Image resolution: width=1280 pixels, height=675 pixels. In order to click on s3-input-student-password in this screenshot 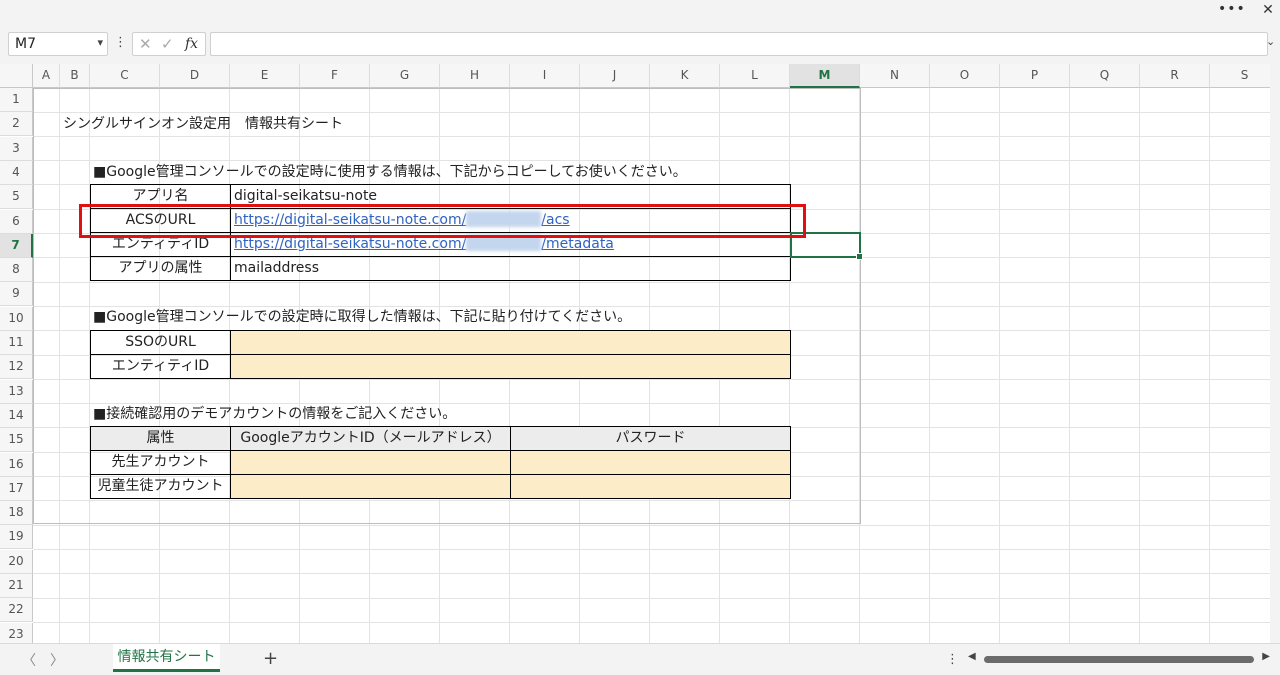, I will do `click(650, 486)`.